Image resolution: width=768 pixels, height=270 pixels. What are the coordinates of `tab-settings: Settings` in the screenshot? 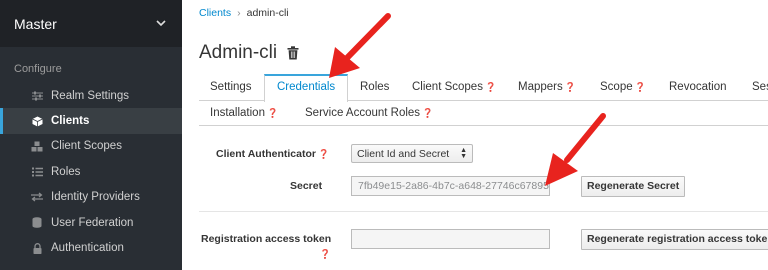 It's located at (231, 87).